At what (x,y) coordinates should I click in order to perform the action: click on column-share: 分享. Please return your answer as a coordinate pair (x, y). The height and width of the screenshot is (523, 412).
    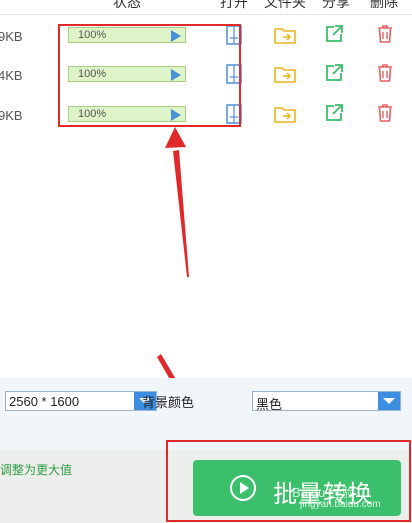
    Looking at the image, I should click on (336, 5).